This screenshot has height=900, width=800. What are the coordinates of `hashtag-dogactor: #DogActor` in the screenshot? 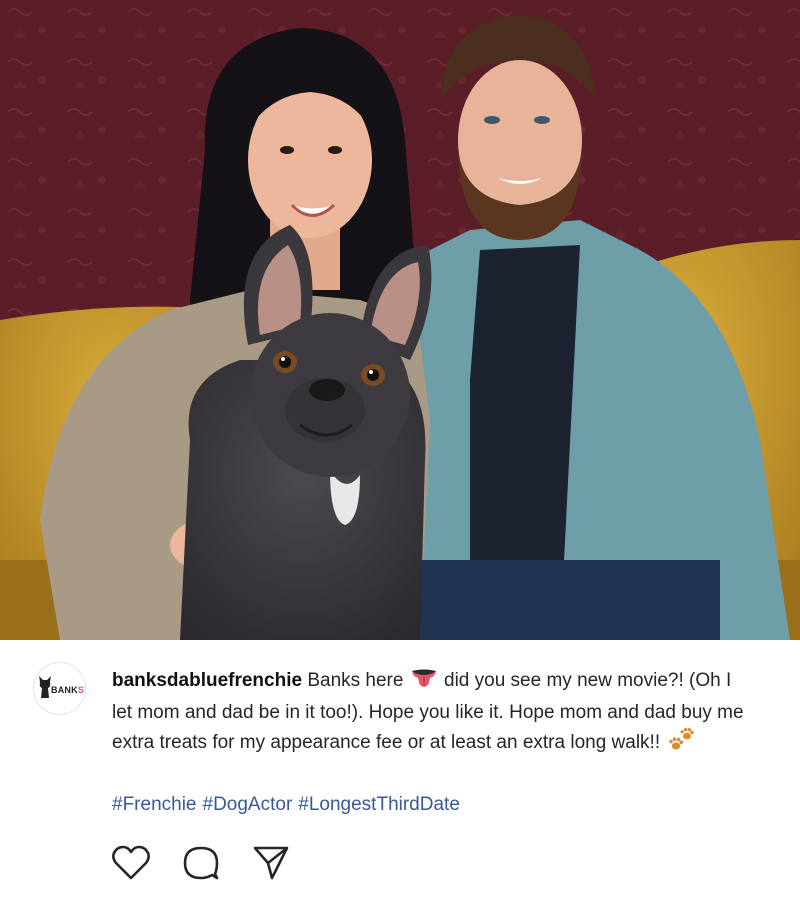 It's located at (248, 805).